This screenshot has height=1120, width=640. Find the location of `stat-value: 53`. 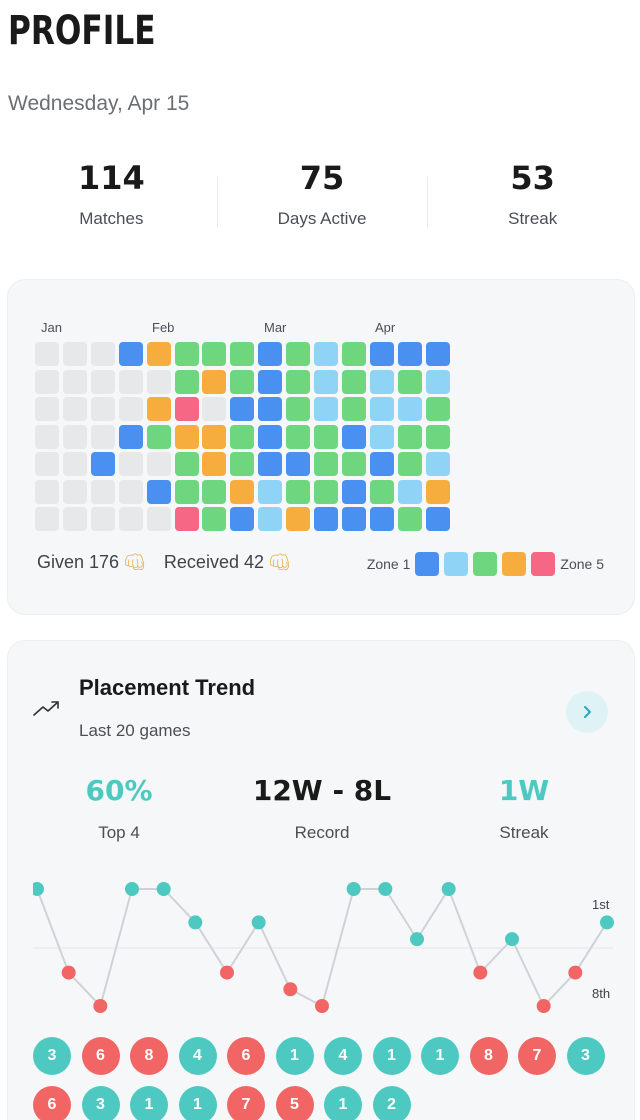

stat-value: 53 is located at coordinates (532, 178).